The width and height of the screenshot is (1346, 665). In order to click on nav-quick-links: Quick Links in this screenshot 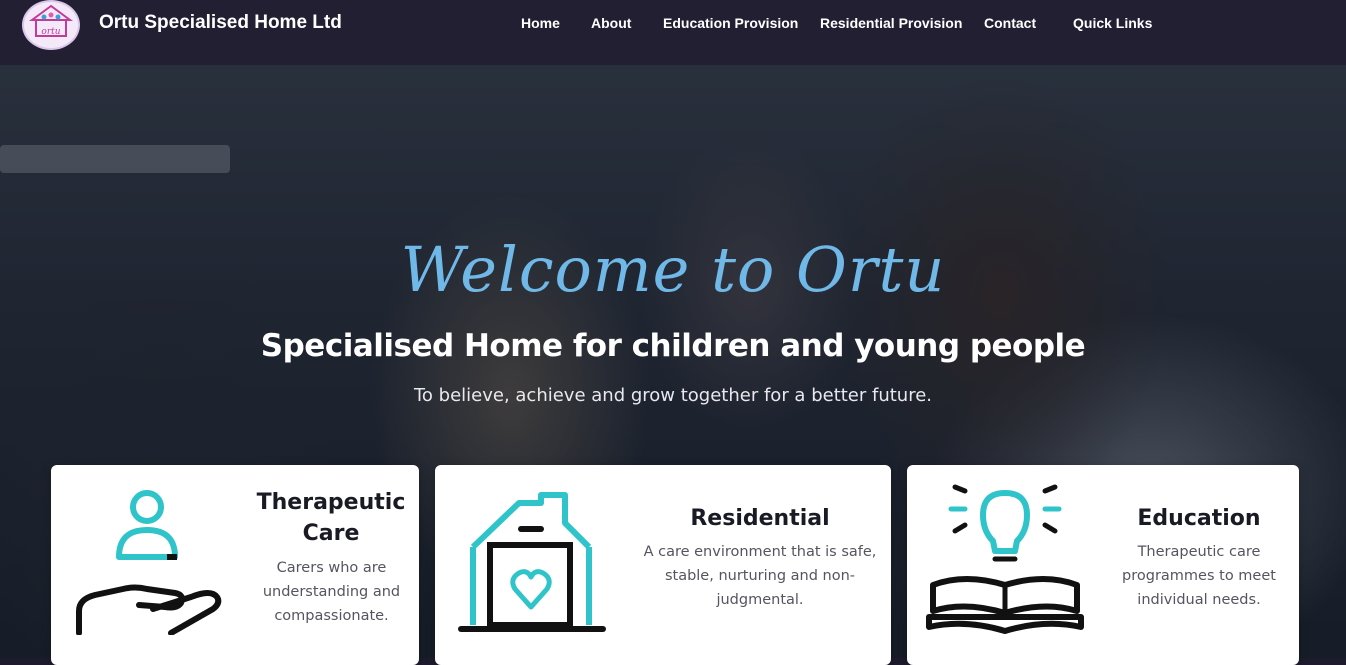, I will do `click(1112, 23)`.